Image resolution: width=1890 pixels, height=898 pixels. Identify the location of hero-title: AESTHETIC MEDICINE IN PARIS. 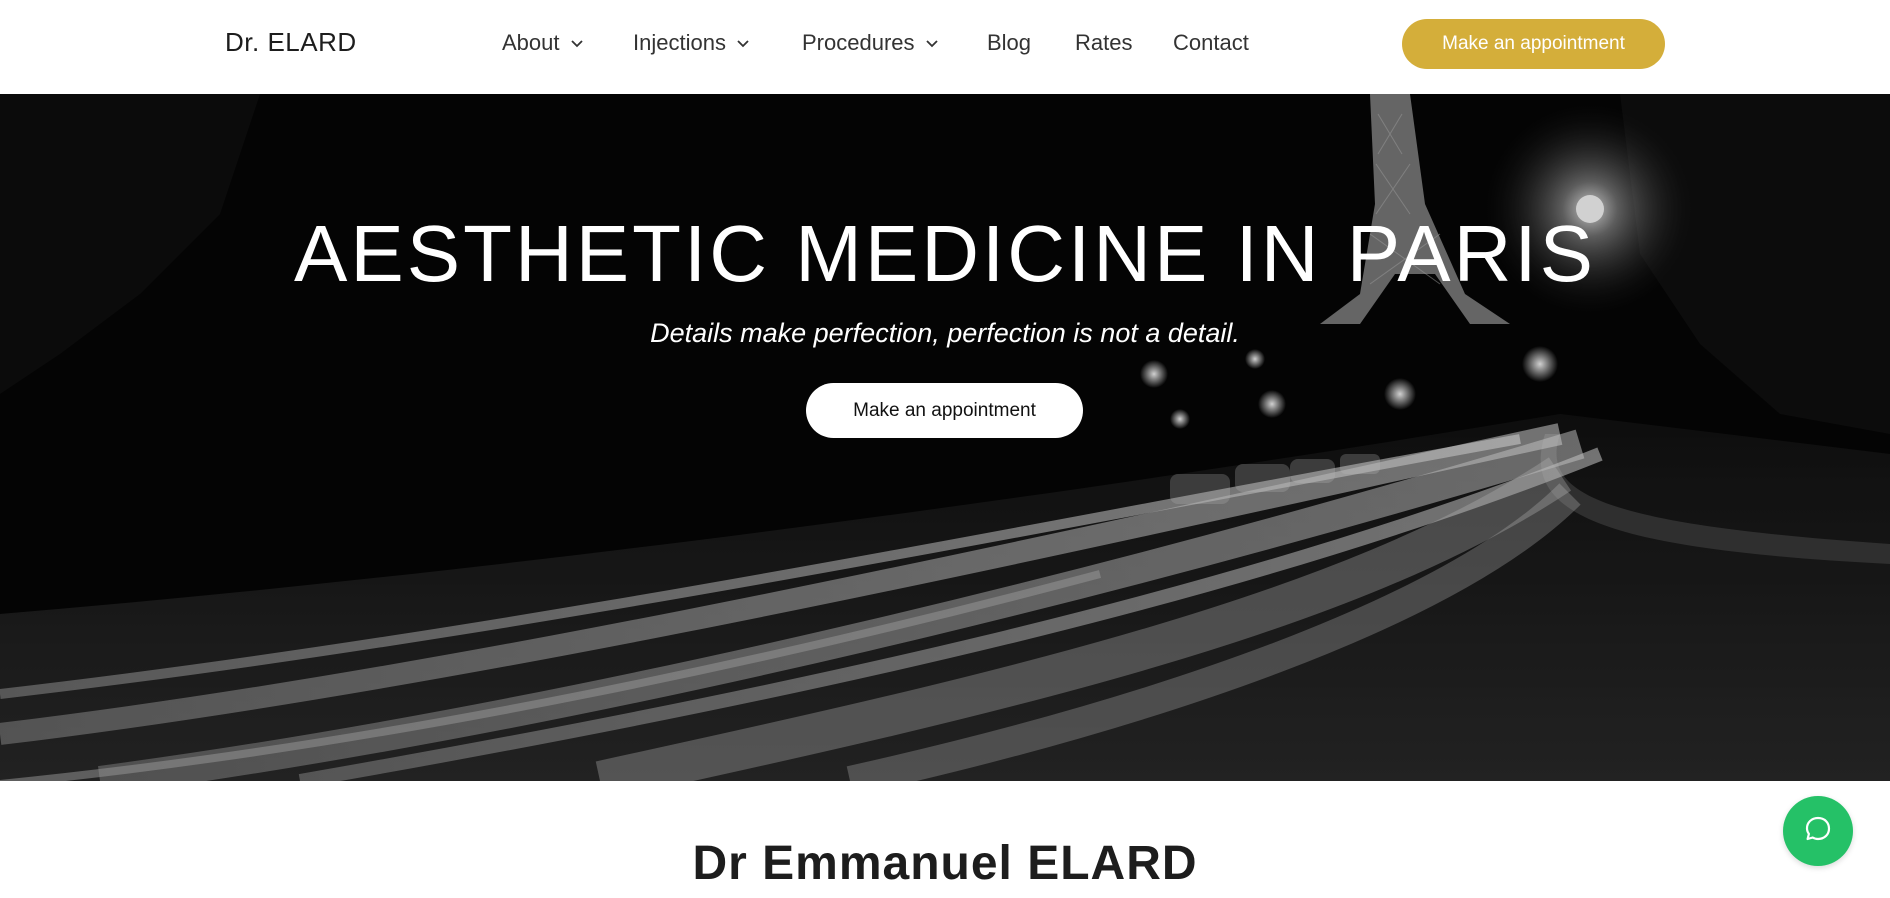
(945, 253).